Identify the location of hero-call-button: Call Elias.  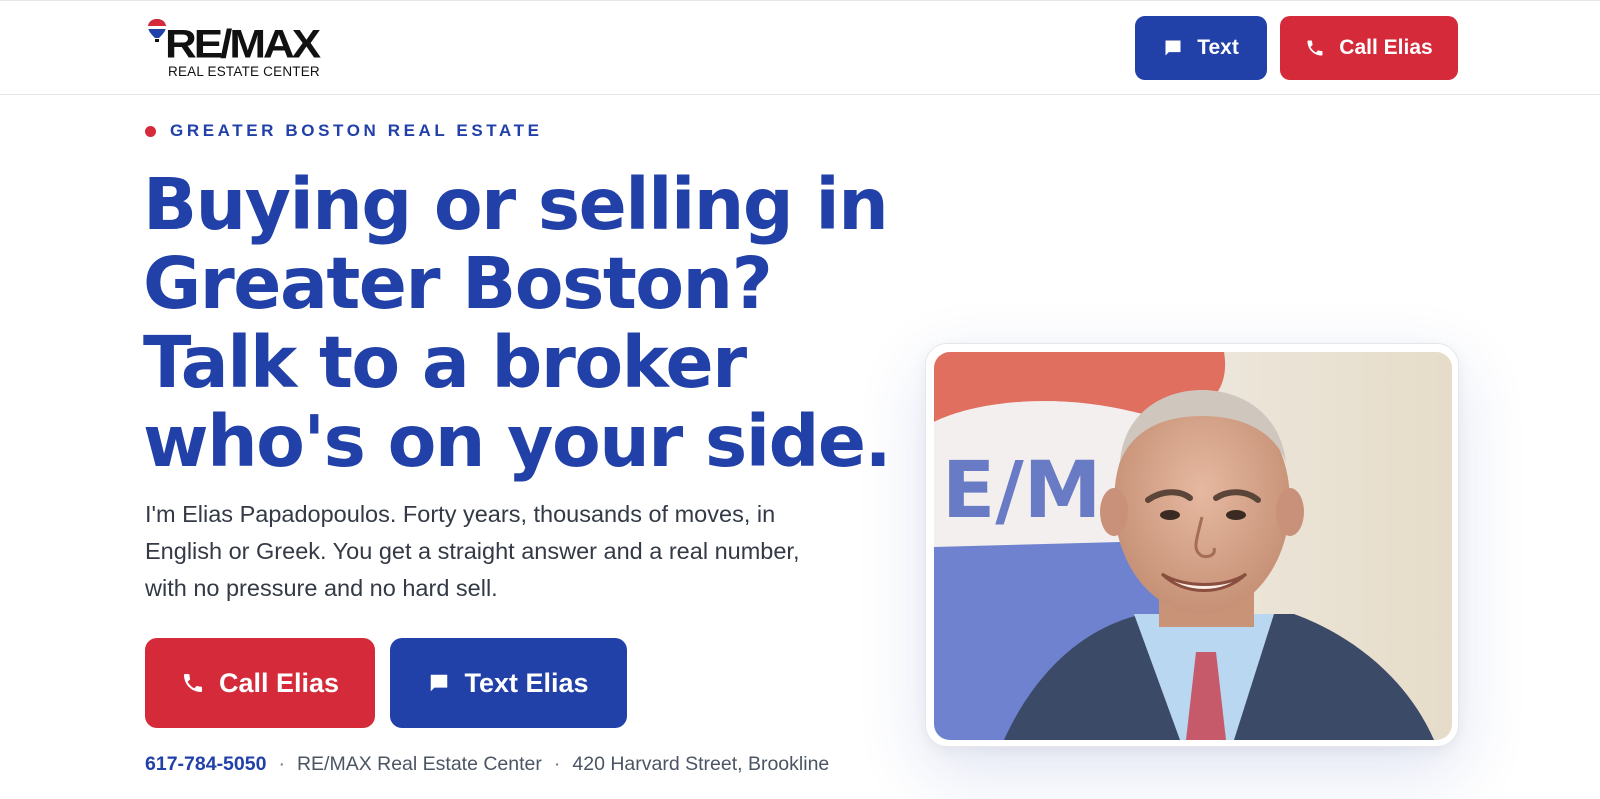
(260, 683).